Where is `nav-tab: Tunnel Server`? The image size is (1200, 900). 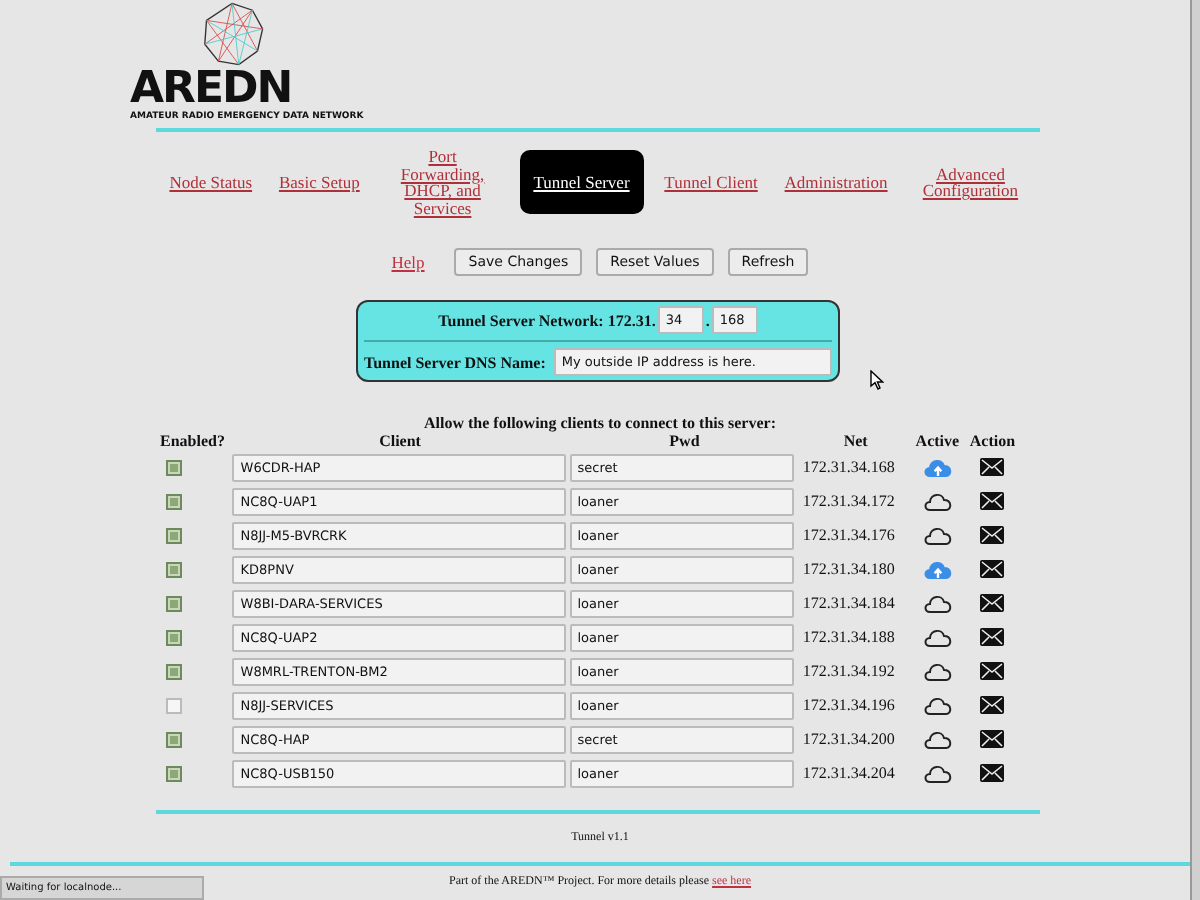 nav-tab: Tunnel Server is located at coordinates (581, 182).